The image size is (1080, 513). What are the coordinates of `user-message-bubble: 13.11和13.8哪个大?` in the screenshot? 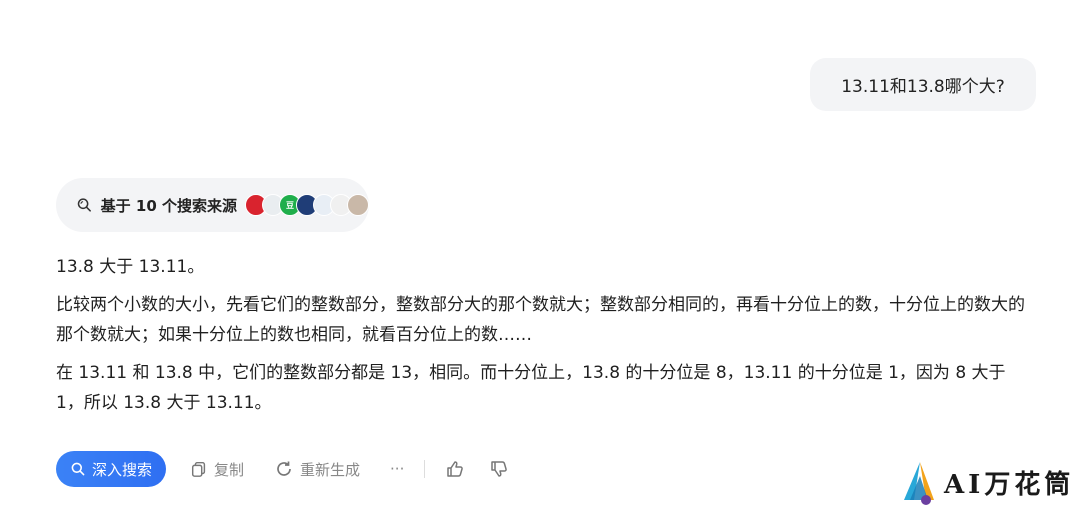 It's located at (923, 84).